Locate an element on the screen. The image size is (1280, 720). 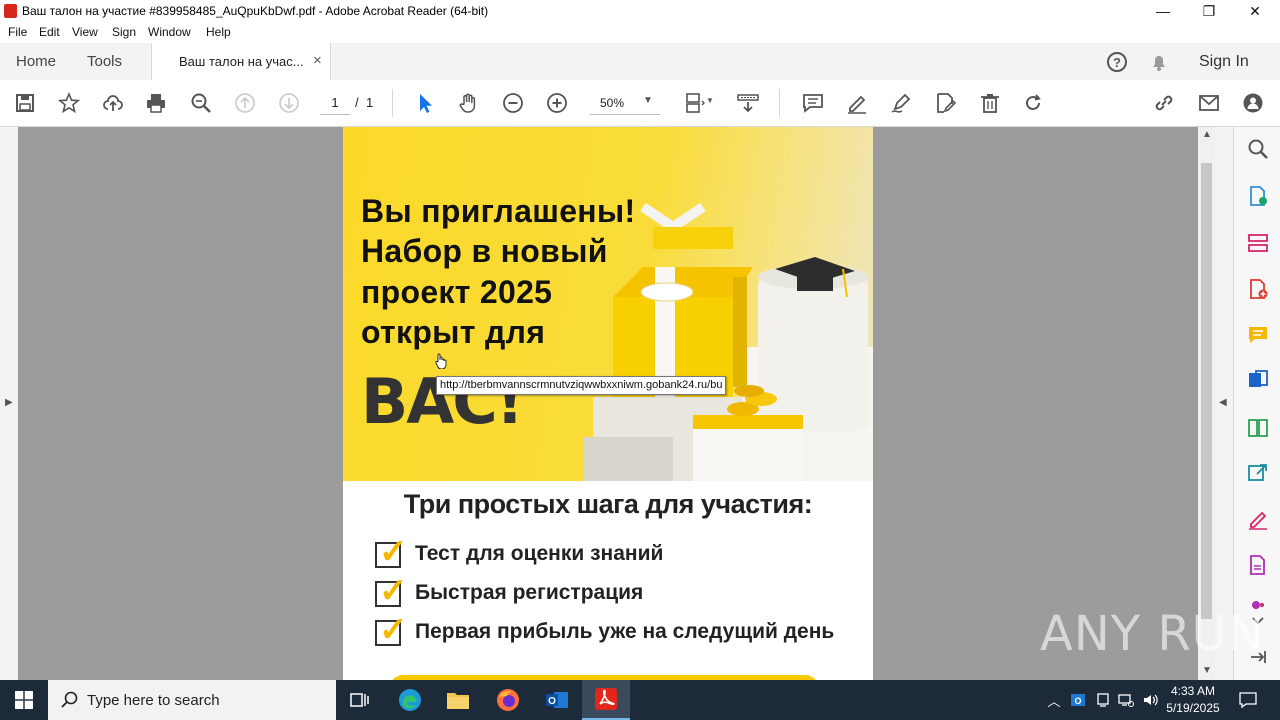
fill-sign-pen-icon is located at coordinates (901, 103).